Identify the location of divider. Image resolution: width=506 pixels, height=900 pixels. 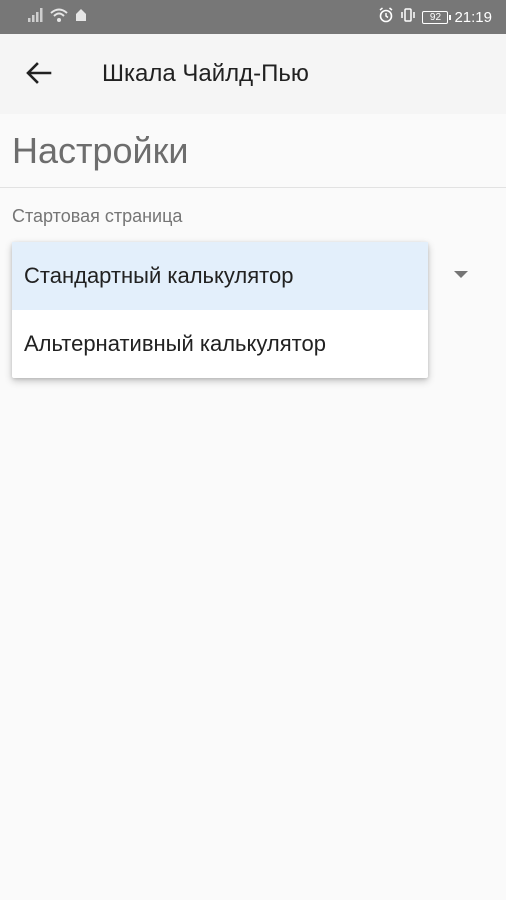
(253, 187).